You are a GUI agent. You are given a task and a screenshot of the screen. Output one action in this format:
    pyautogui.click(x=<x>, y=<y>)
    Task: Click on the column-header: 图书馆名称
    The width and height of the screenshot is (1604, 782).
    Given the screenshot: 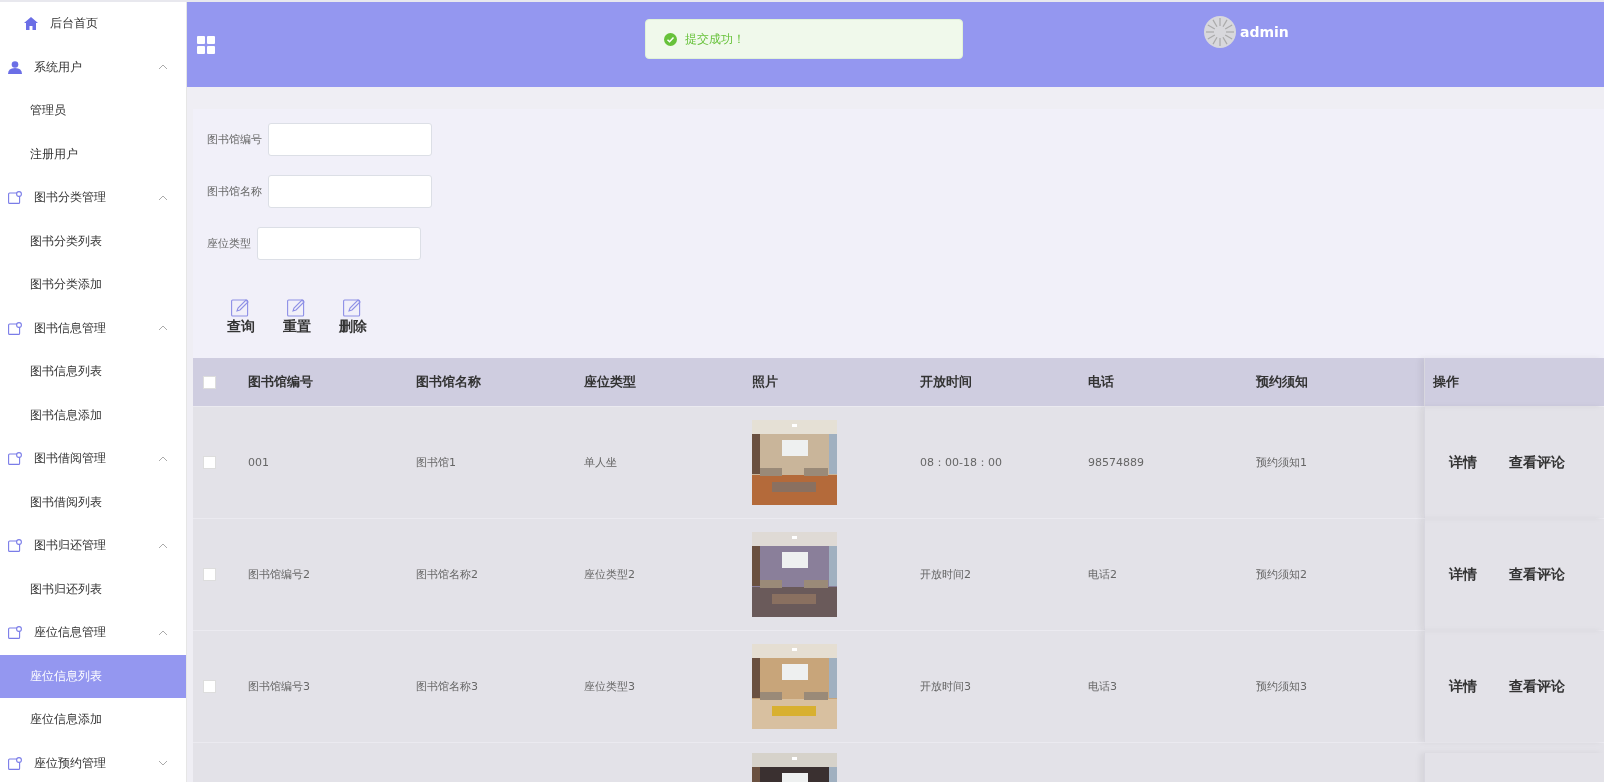 What is the action you would take?
    pyautogui.click(x=449, y=382)
    